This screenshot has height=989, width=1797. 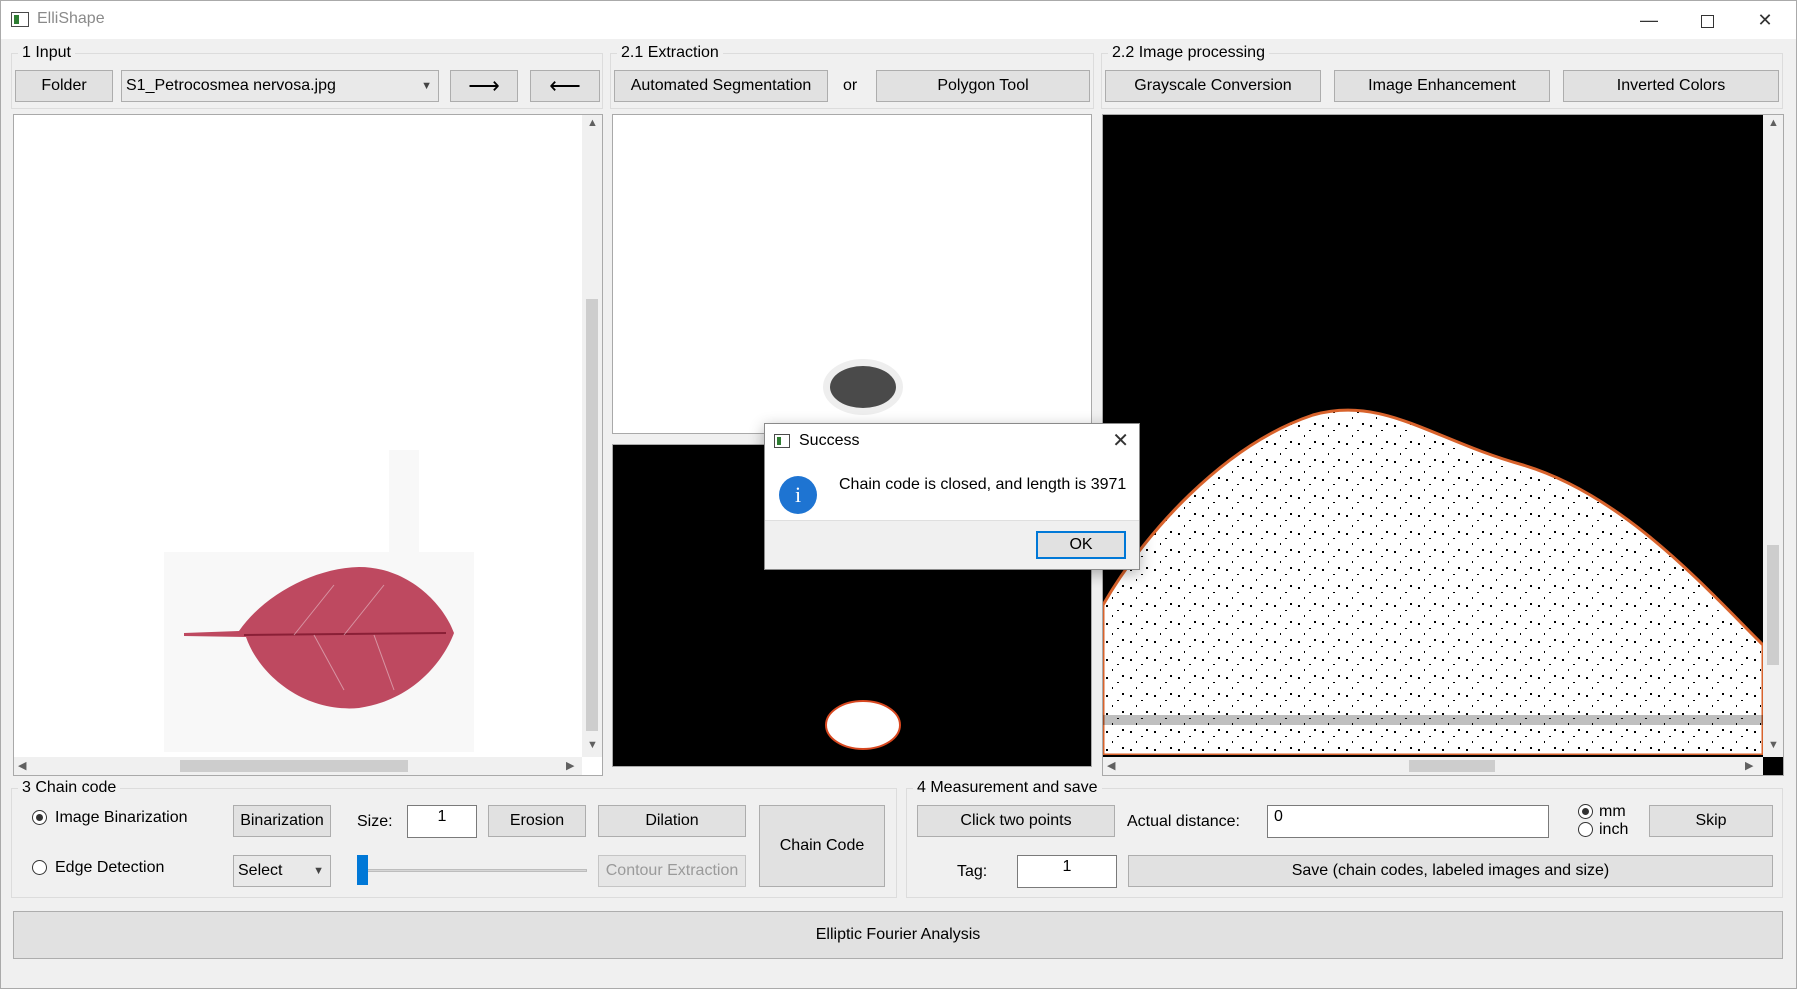 I want to click on processed-leaf-image, so click(x=1433, y=581).